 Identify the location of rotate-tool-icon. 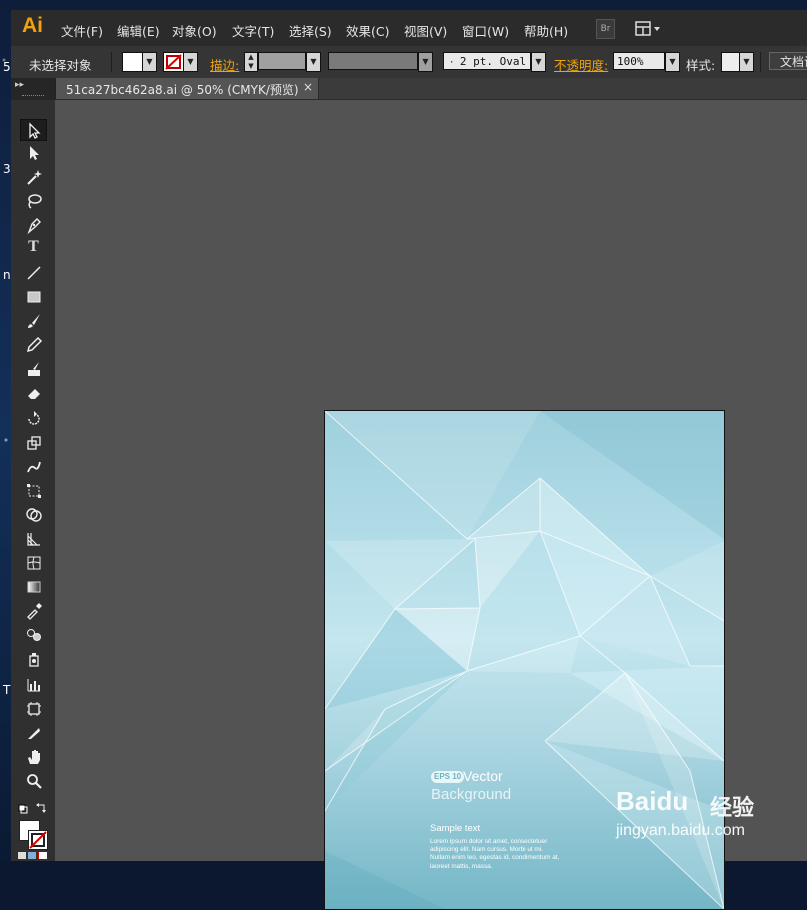
(33, 419).